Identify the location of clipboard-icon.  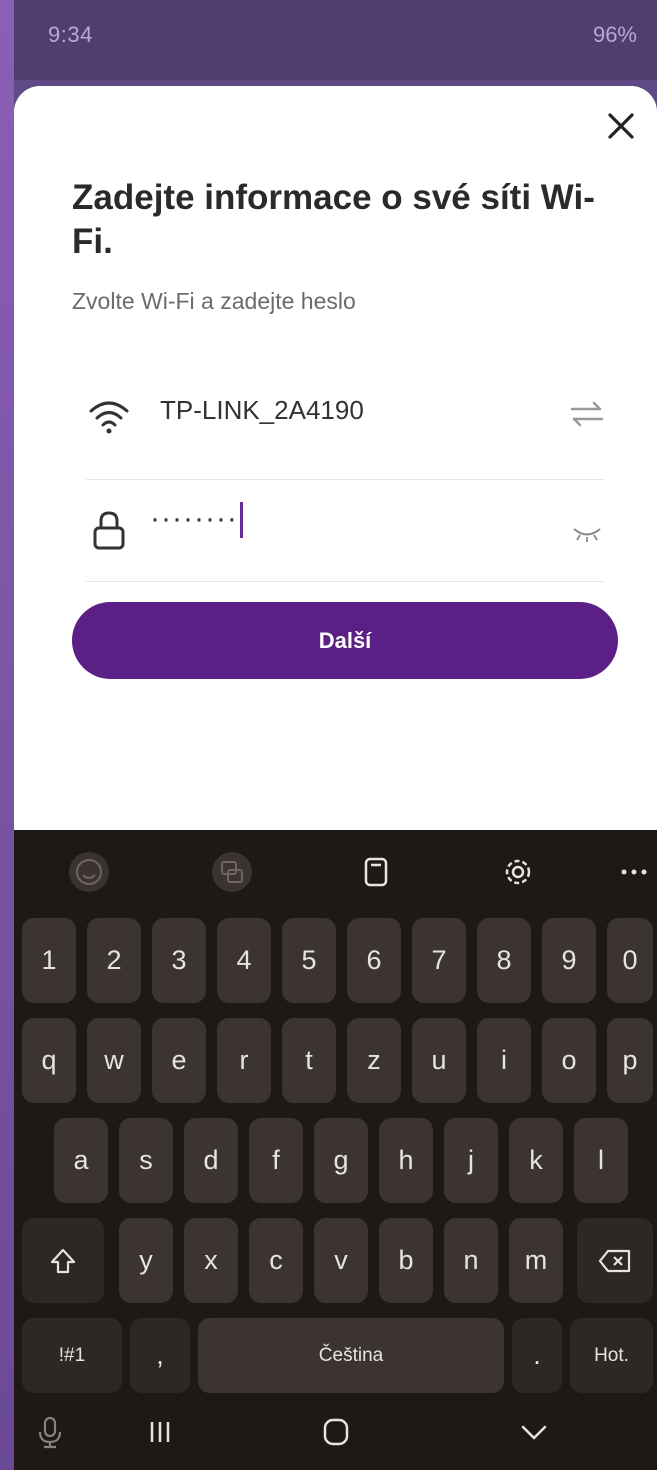
(376, 872).